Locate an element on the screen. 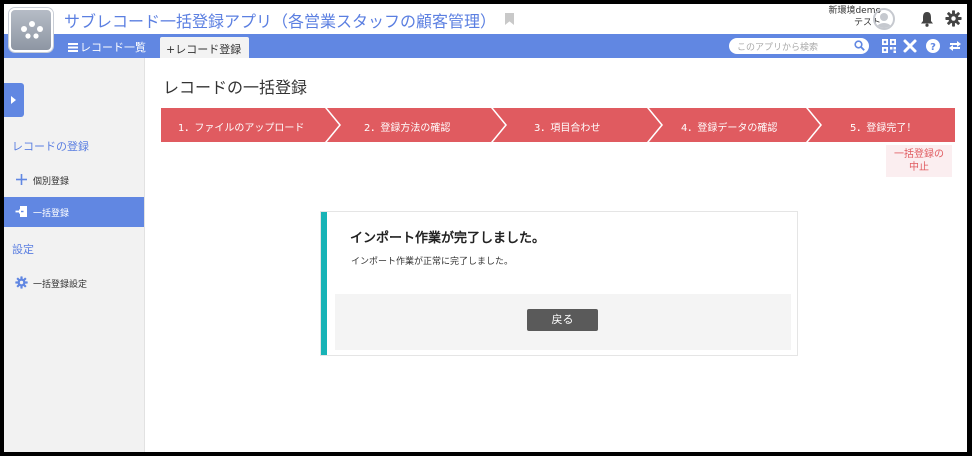 This screenshot has width=972, height=456. app-title: サブレコード一括登録アプリ（各営業スタッフの顧客管理） is located at coordinates (280, 21).